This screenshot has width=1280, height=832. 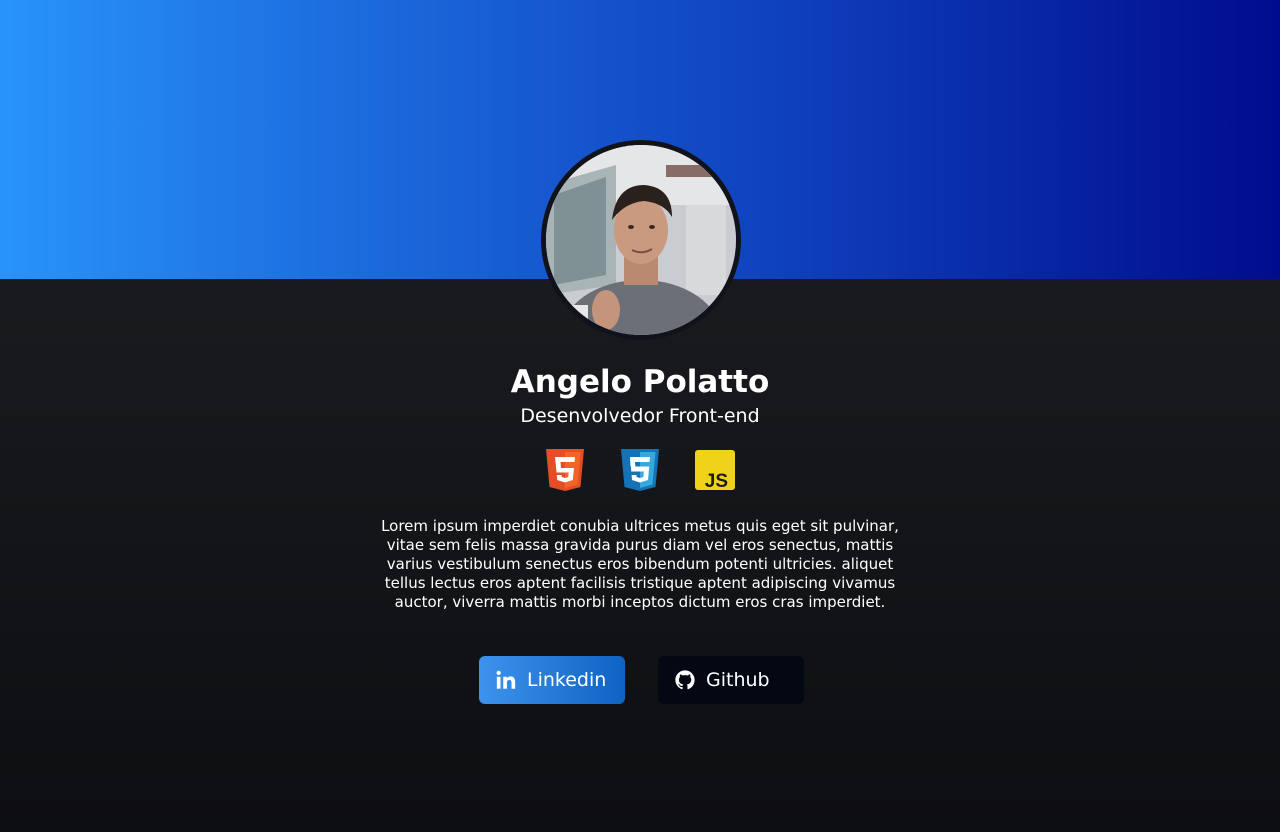 What do you see at coordinates (640, 382) in the screenshot?
I see `profile-name: Angelo Polatto` at bounding box center [640, 382].